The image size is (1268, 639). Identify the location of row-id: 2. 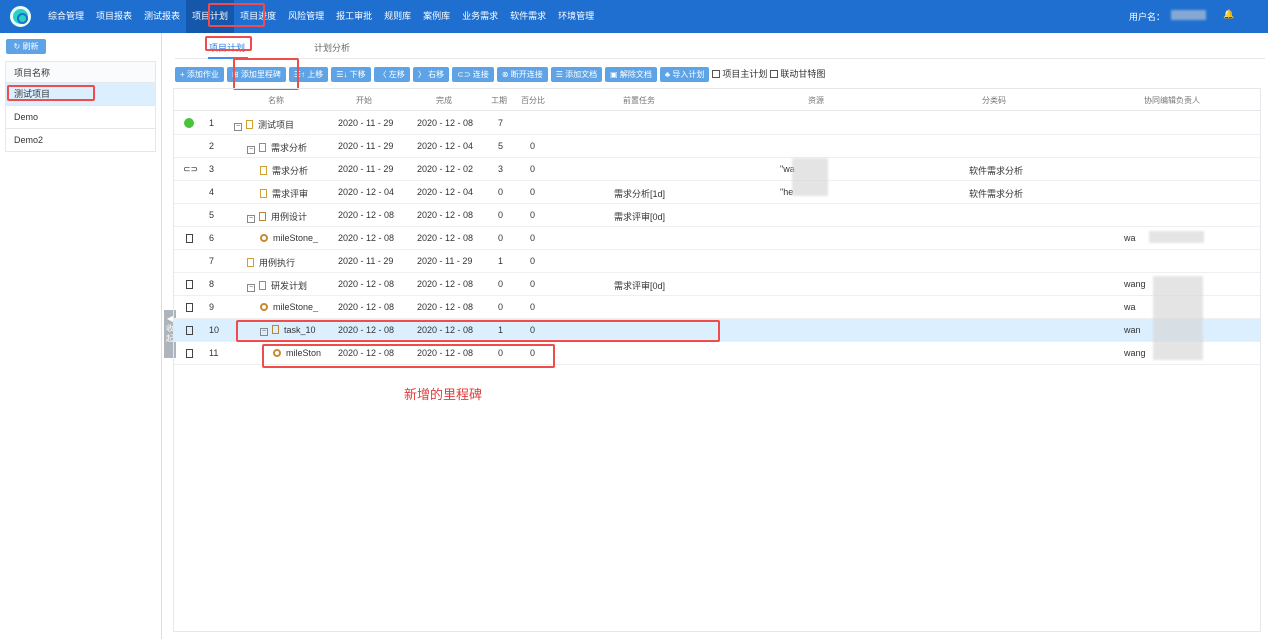
(212, 146).